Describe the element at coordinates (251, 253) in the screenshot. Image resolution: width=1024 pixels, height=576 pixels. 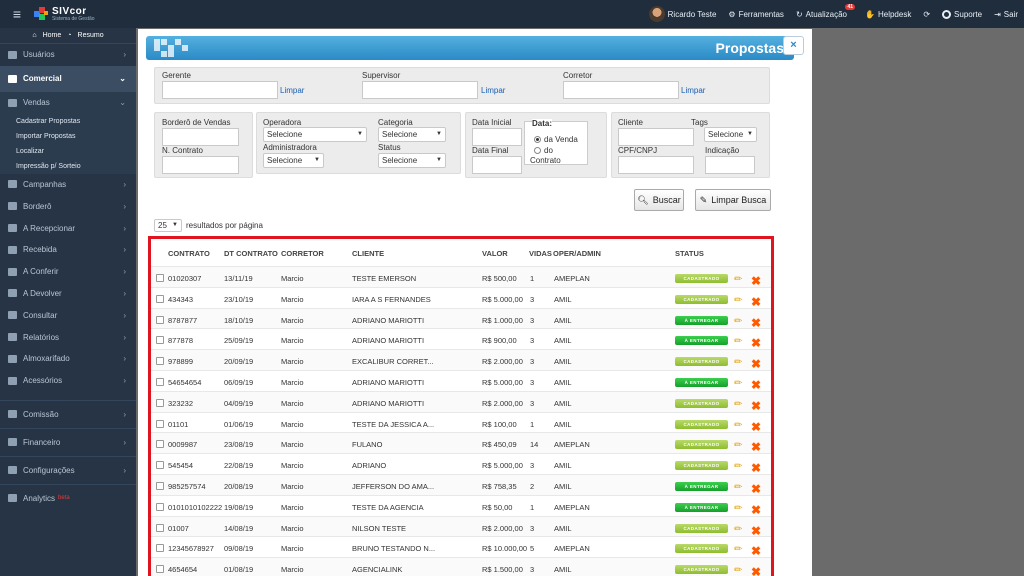
I see `col-dt-contrato: DT CONTRATO` at that location.